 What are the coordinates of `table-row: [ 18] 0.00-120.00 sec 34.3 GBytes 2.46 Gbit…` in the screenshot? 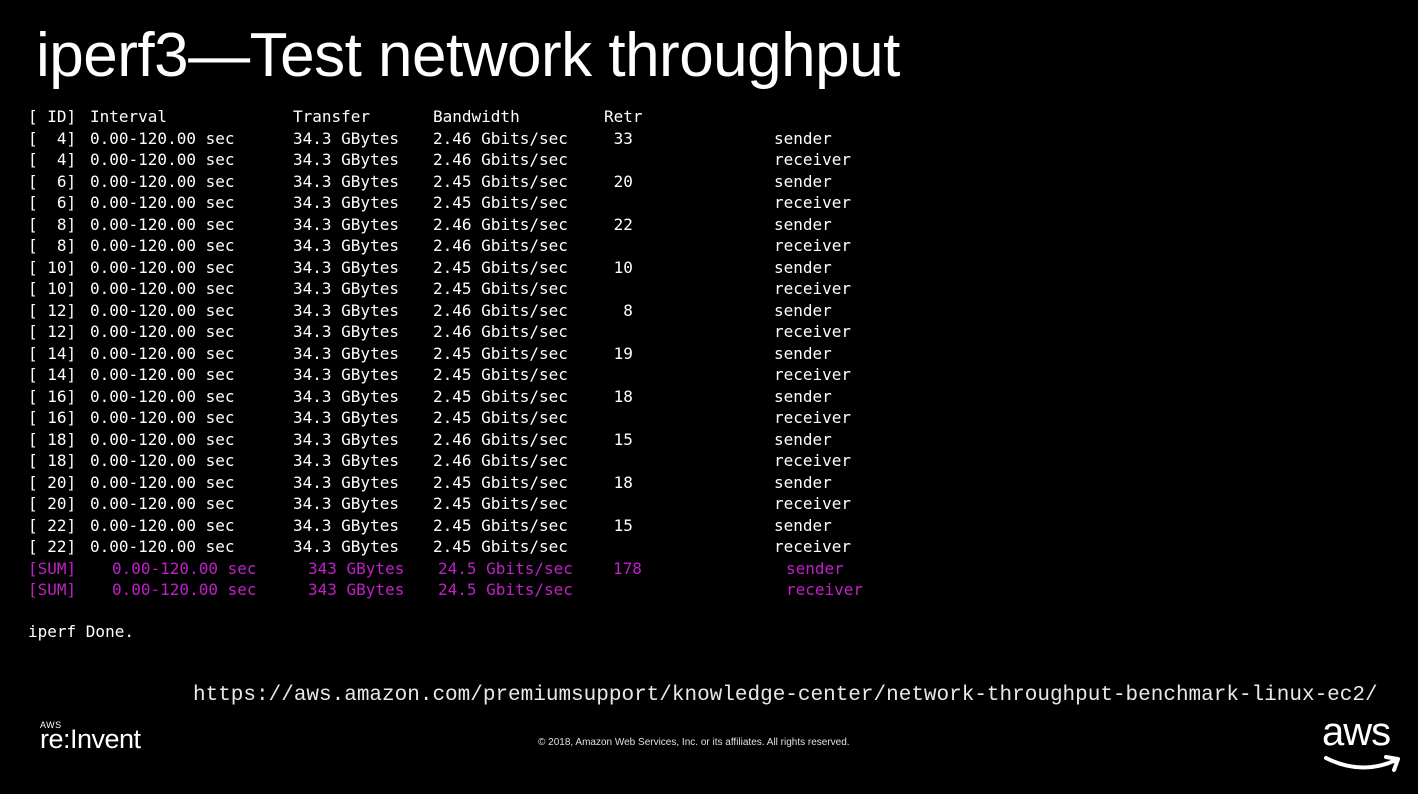 It's located at (430, 440).